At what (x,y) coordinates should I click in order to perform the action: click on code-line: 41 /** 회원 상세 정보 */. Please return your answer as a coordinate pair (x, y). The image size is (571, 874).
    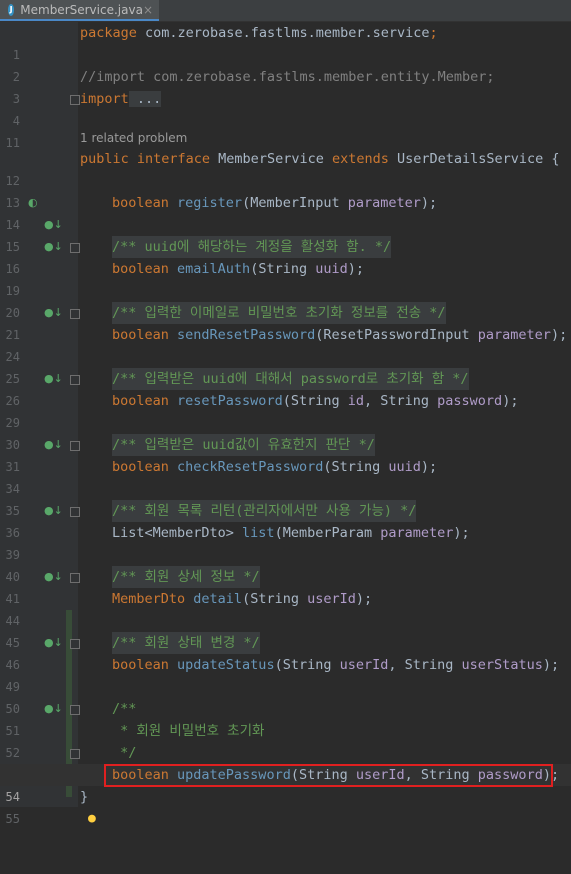
    Looking at the image, I should click on (285, 586).